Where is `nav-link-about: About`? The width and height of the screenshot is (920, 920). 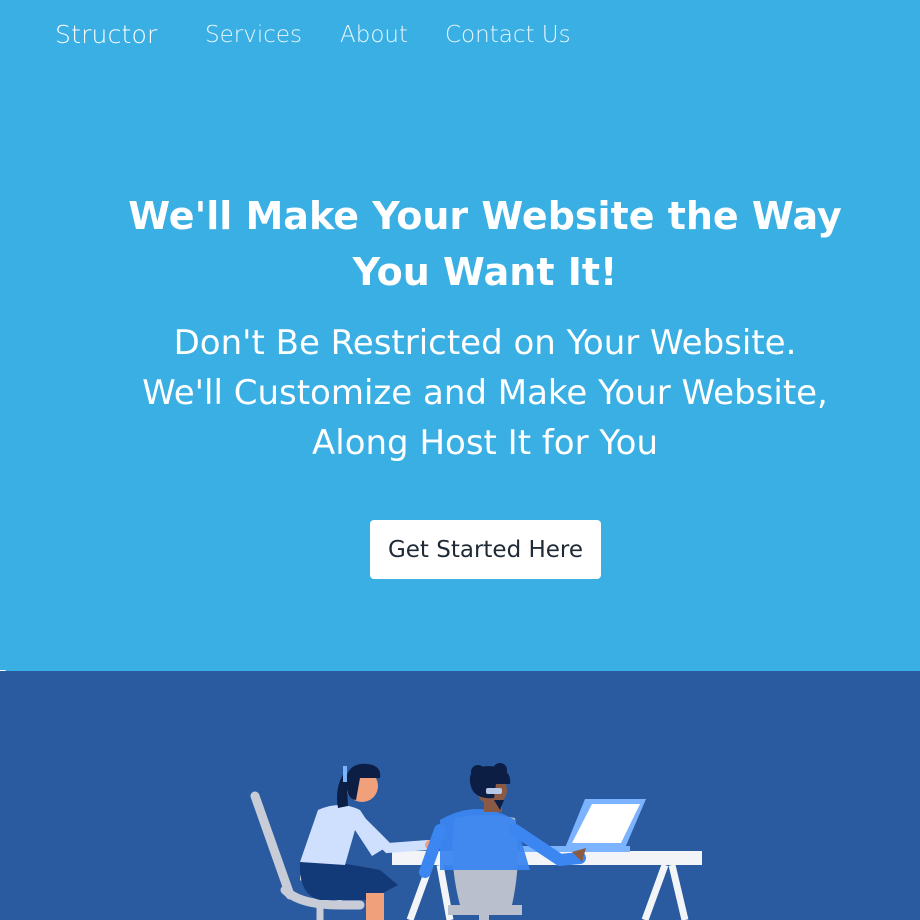
nav-link-about: About is located at coordinates (374, 35).